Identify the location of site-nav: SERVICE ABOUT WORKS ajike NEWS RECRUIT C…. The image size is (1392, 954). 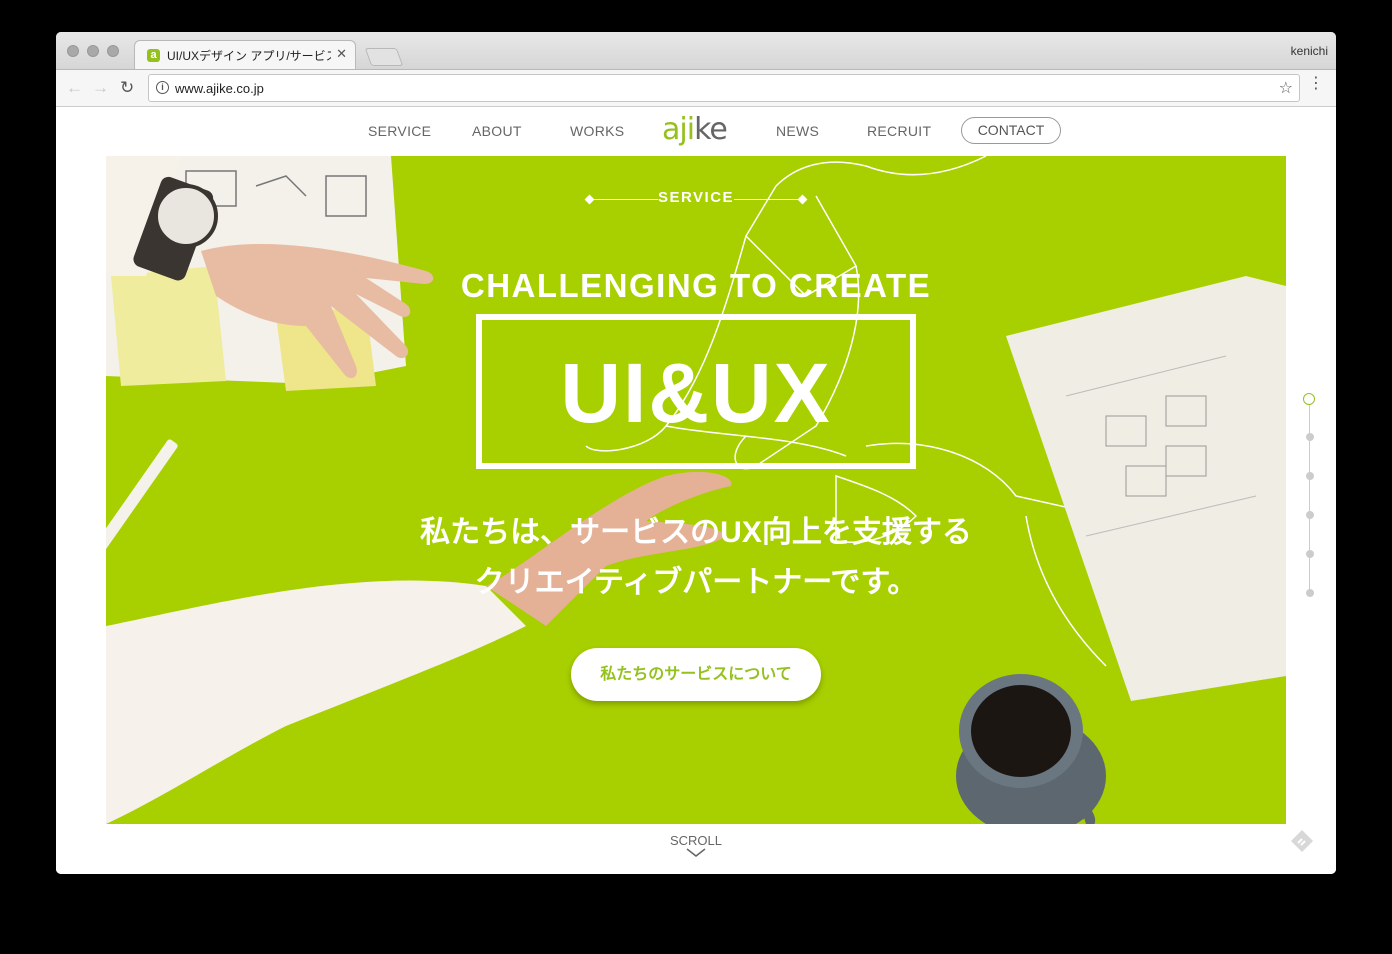
(696, 131).